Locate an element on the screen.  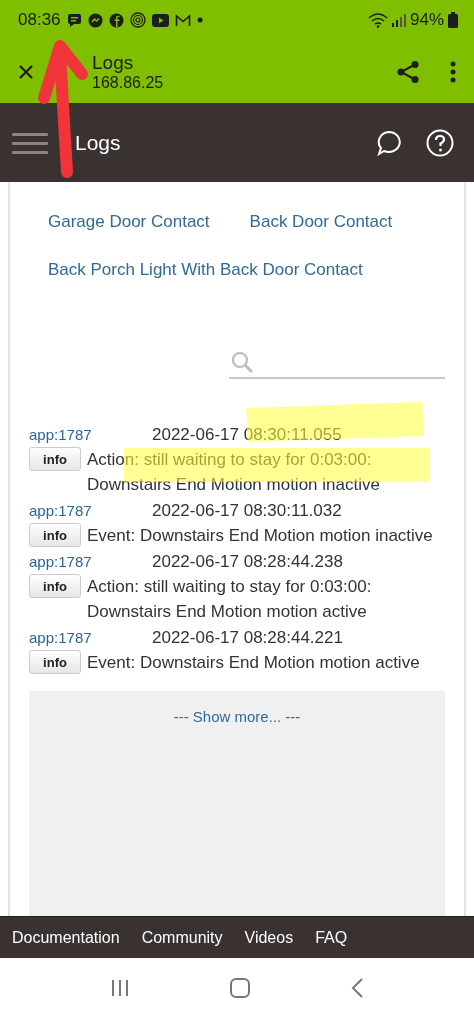
log-message: Event: Downstairs End Motion motion inactive is located at coordinates (260, 536).